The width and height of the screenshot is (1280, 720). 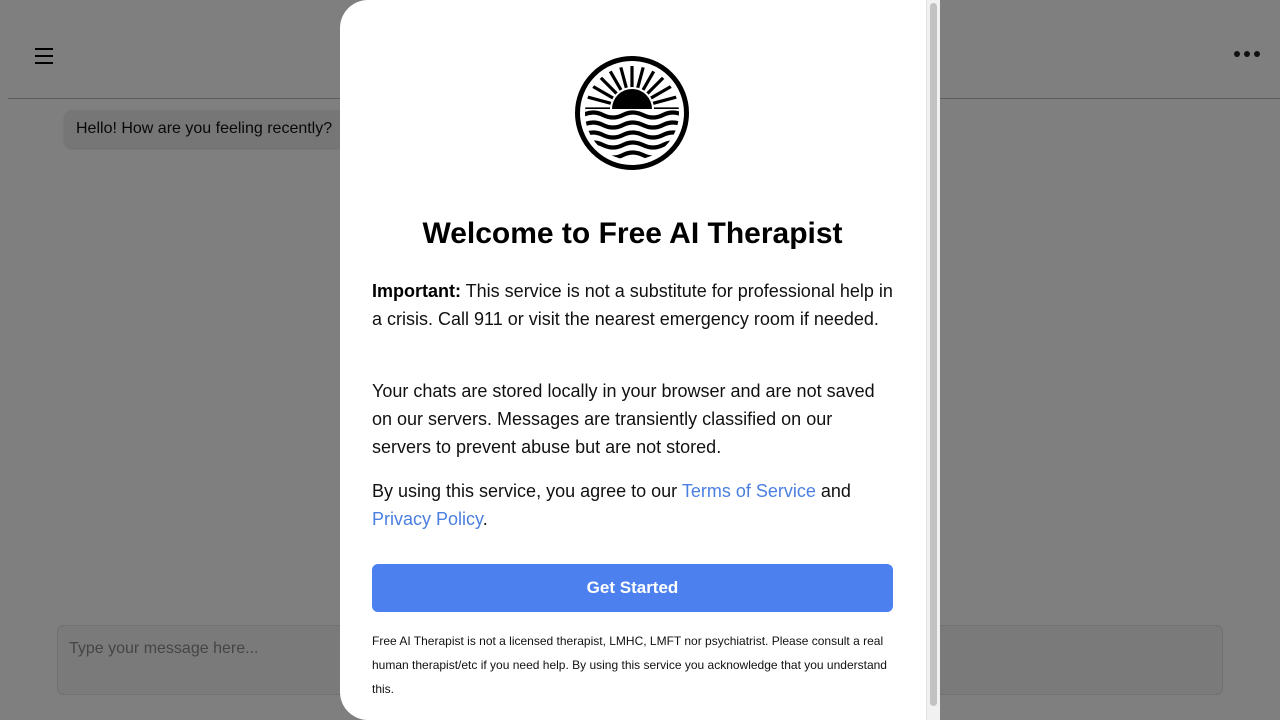 I want to click on sunrise-logo-icon, so click(x=632, y=113).